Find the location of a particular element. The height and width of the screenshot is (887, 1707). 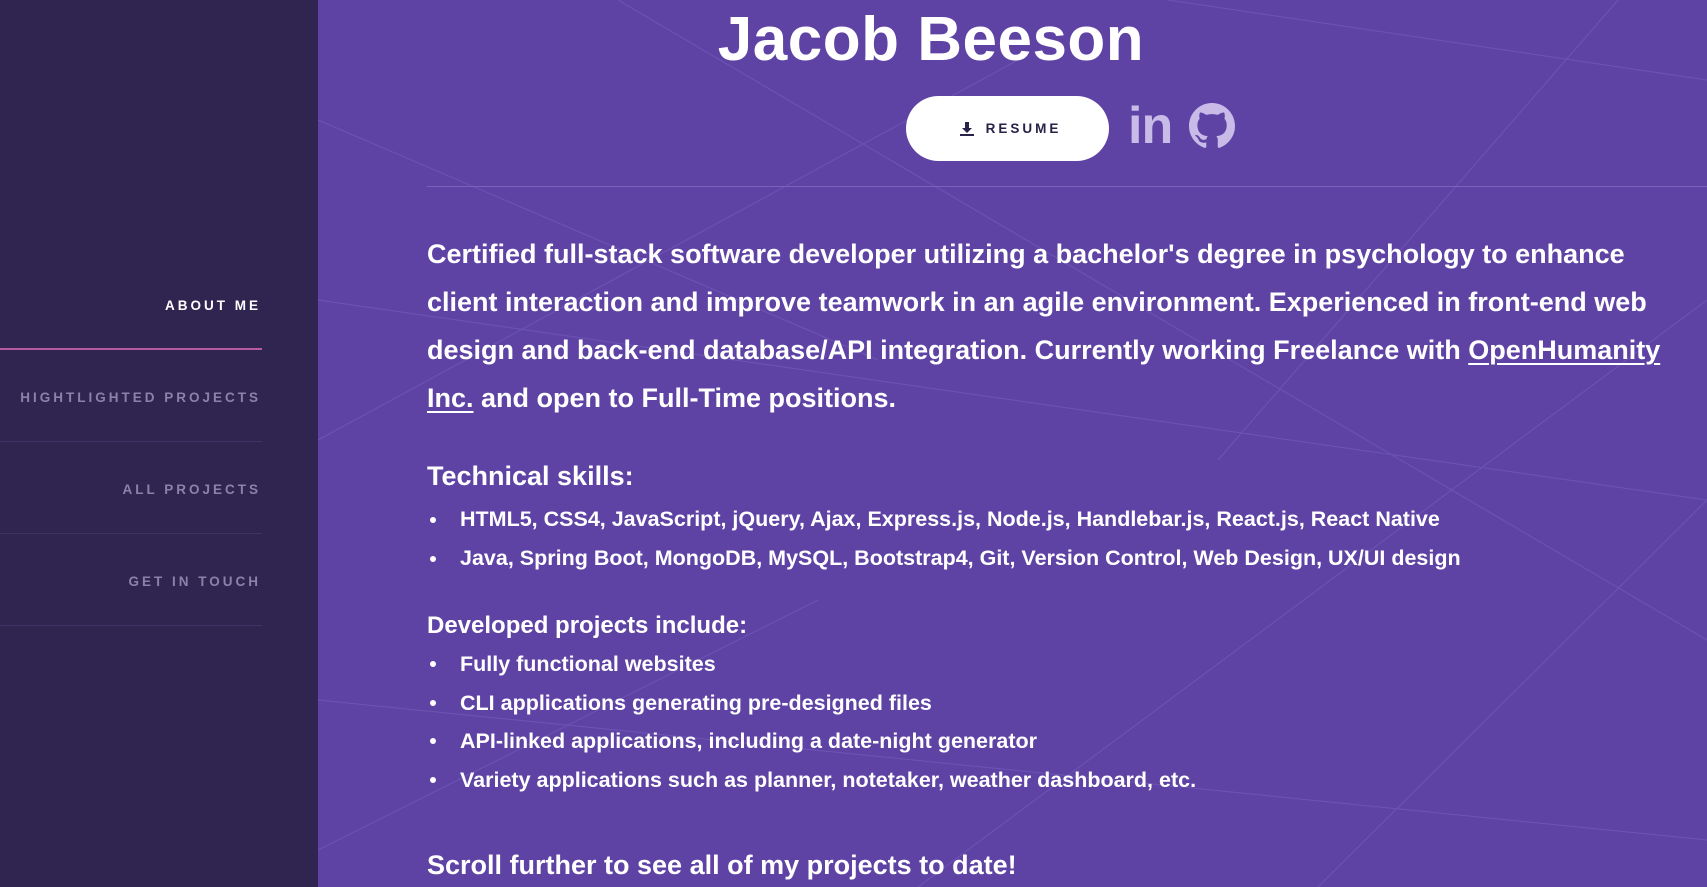

projects-heading: Developed projects include: is located at coordinates (587, 625).